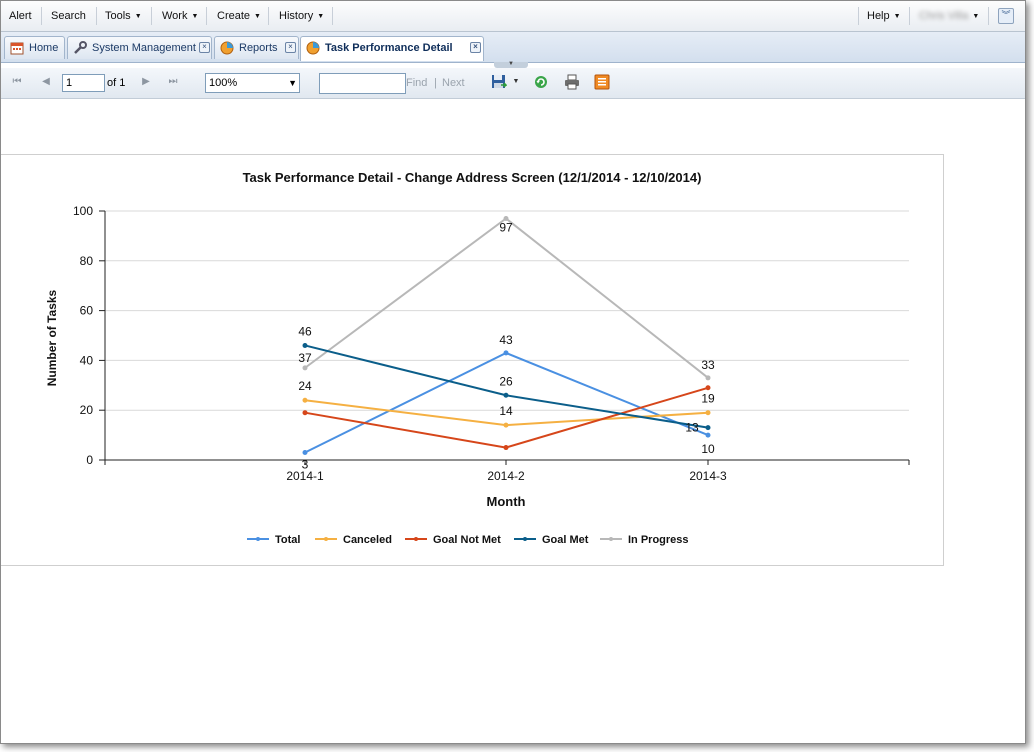  Describe the element at coordinates (87, 410) in the screenshot. I see `y-tick-label: 20` at that location.